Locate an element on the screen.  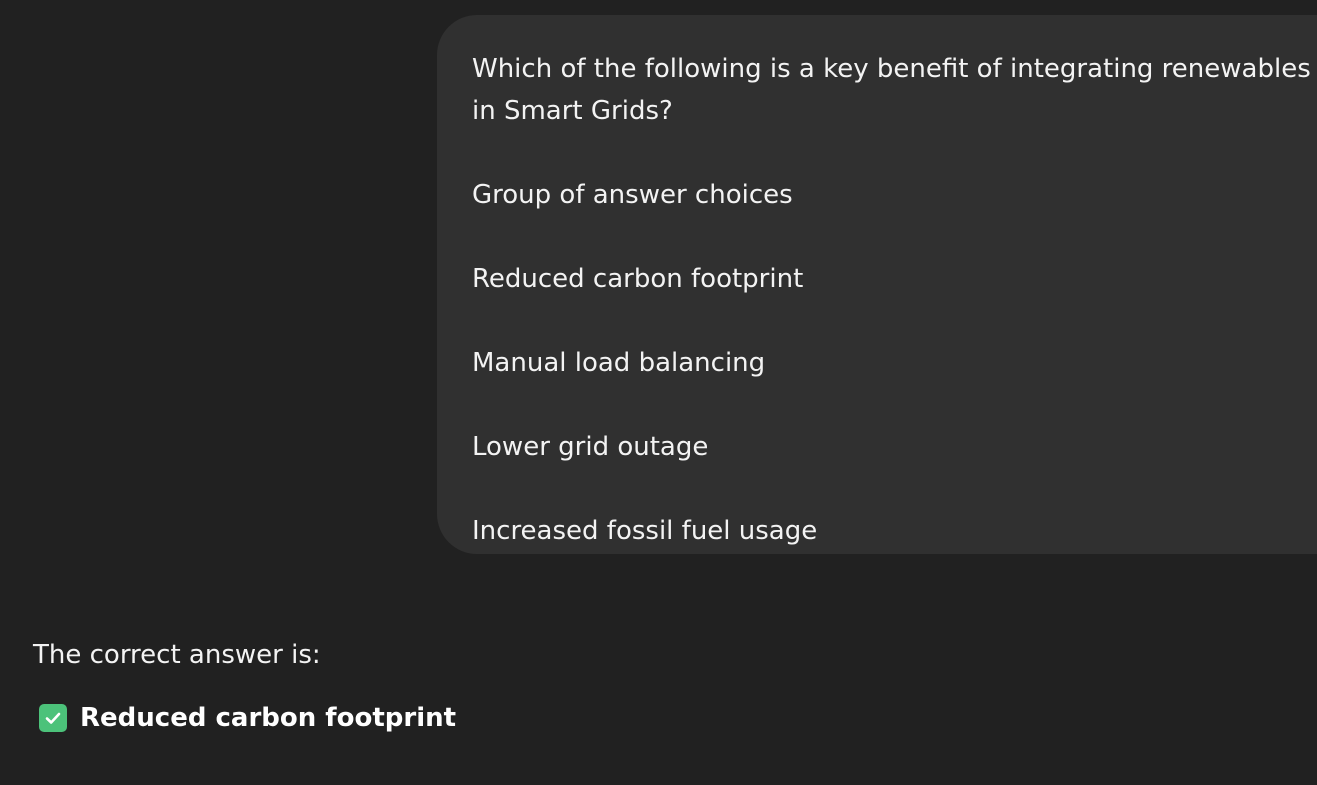
choices-header: Group of answer choices is located at coordinates (632, 195).